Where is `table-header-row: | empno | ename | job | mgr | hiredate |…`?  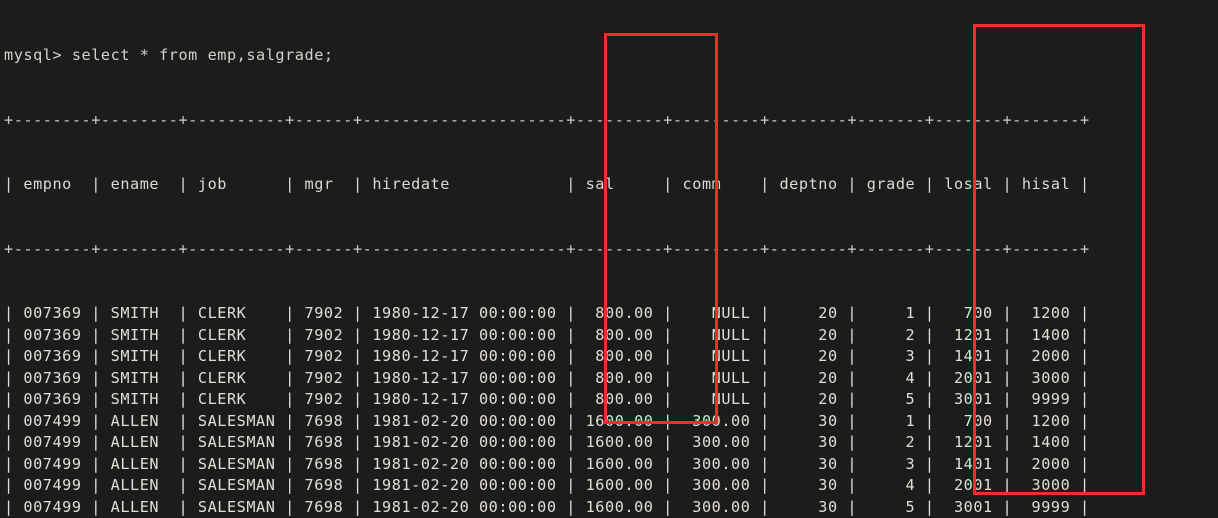 table-header-row: | empno | ename | job | mgr | hiredate |… is located at coordinates (547, 184).